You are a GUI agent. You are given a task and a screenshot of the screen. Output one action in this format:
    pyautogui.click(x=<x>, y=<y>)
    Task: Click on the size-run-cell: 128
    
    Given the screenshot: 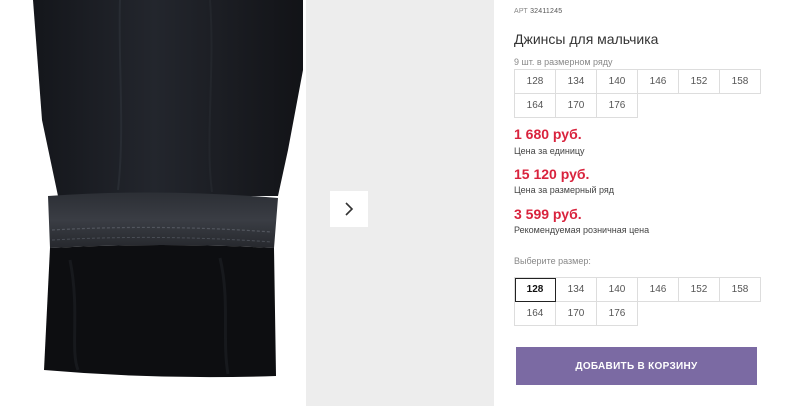 What is the action you would take?
    pyautogui.click(x=535, y=82)
    